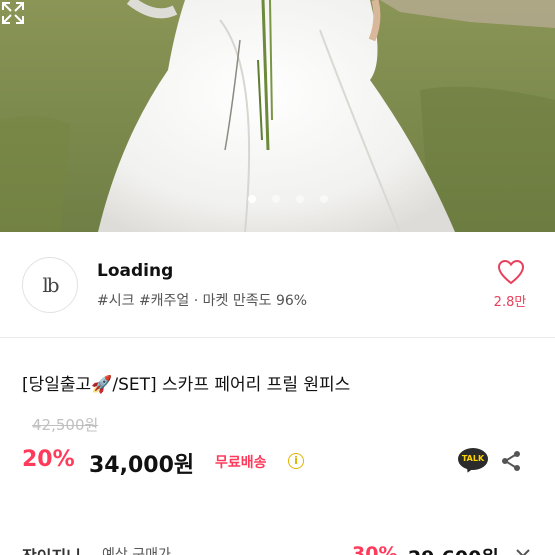 The width and height of the screenshot is (555, 555). Describe the element at coordinates (13, 13) in the screenshot. I see `fullscreen-expand-icon` at that location.